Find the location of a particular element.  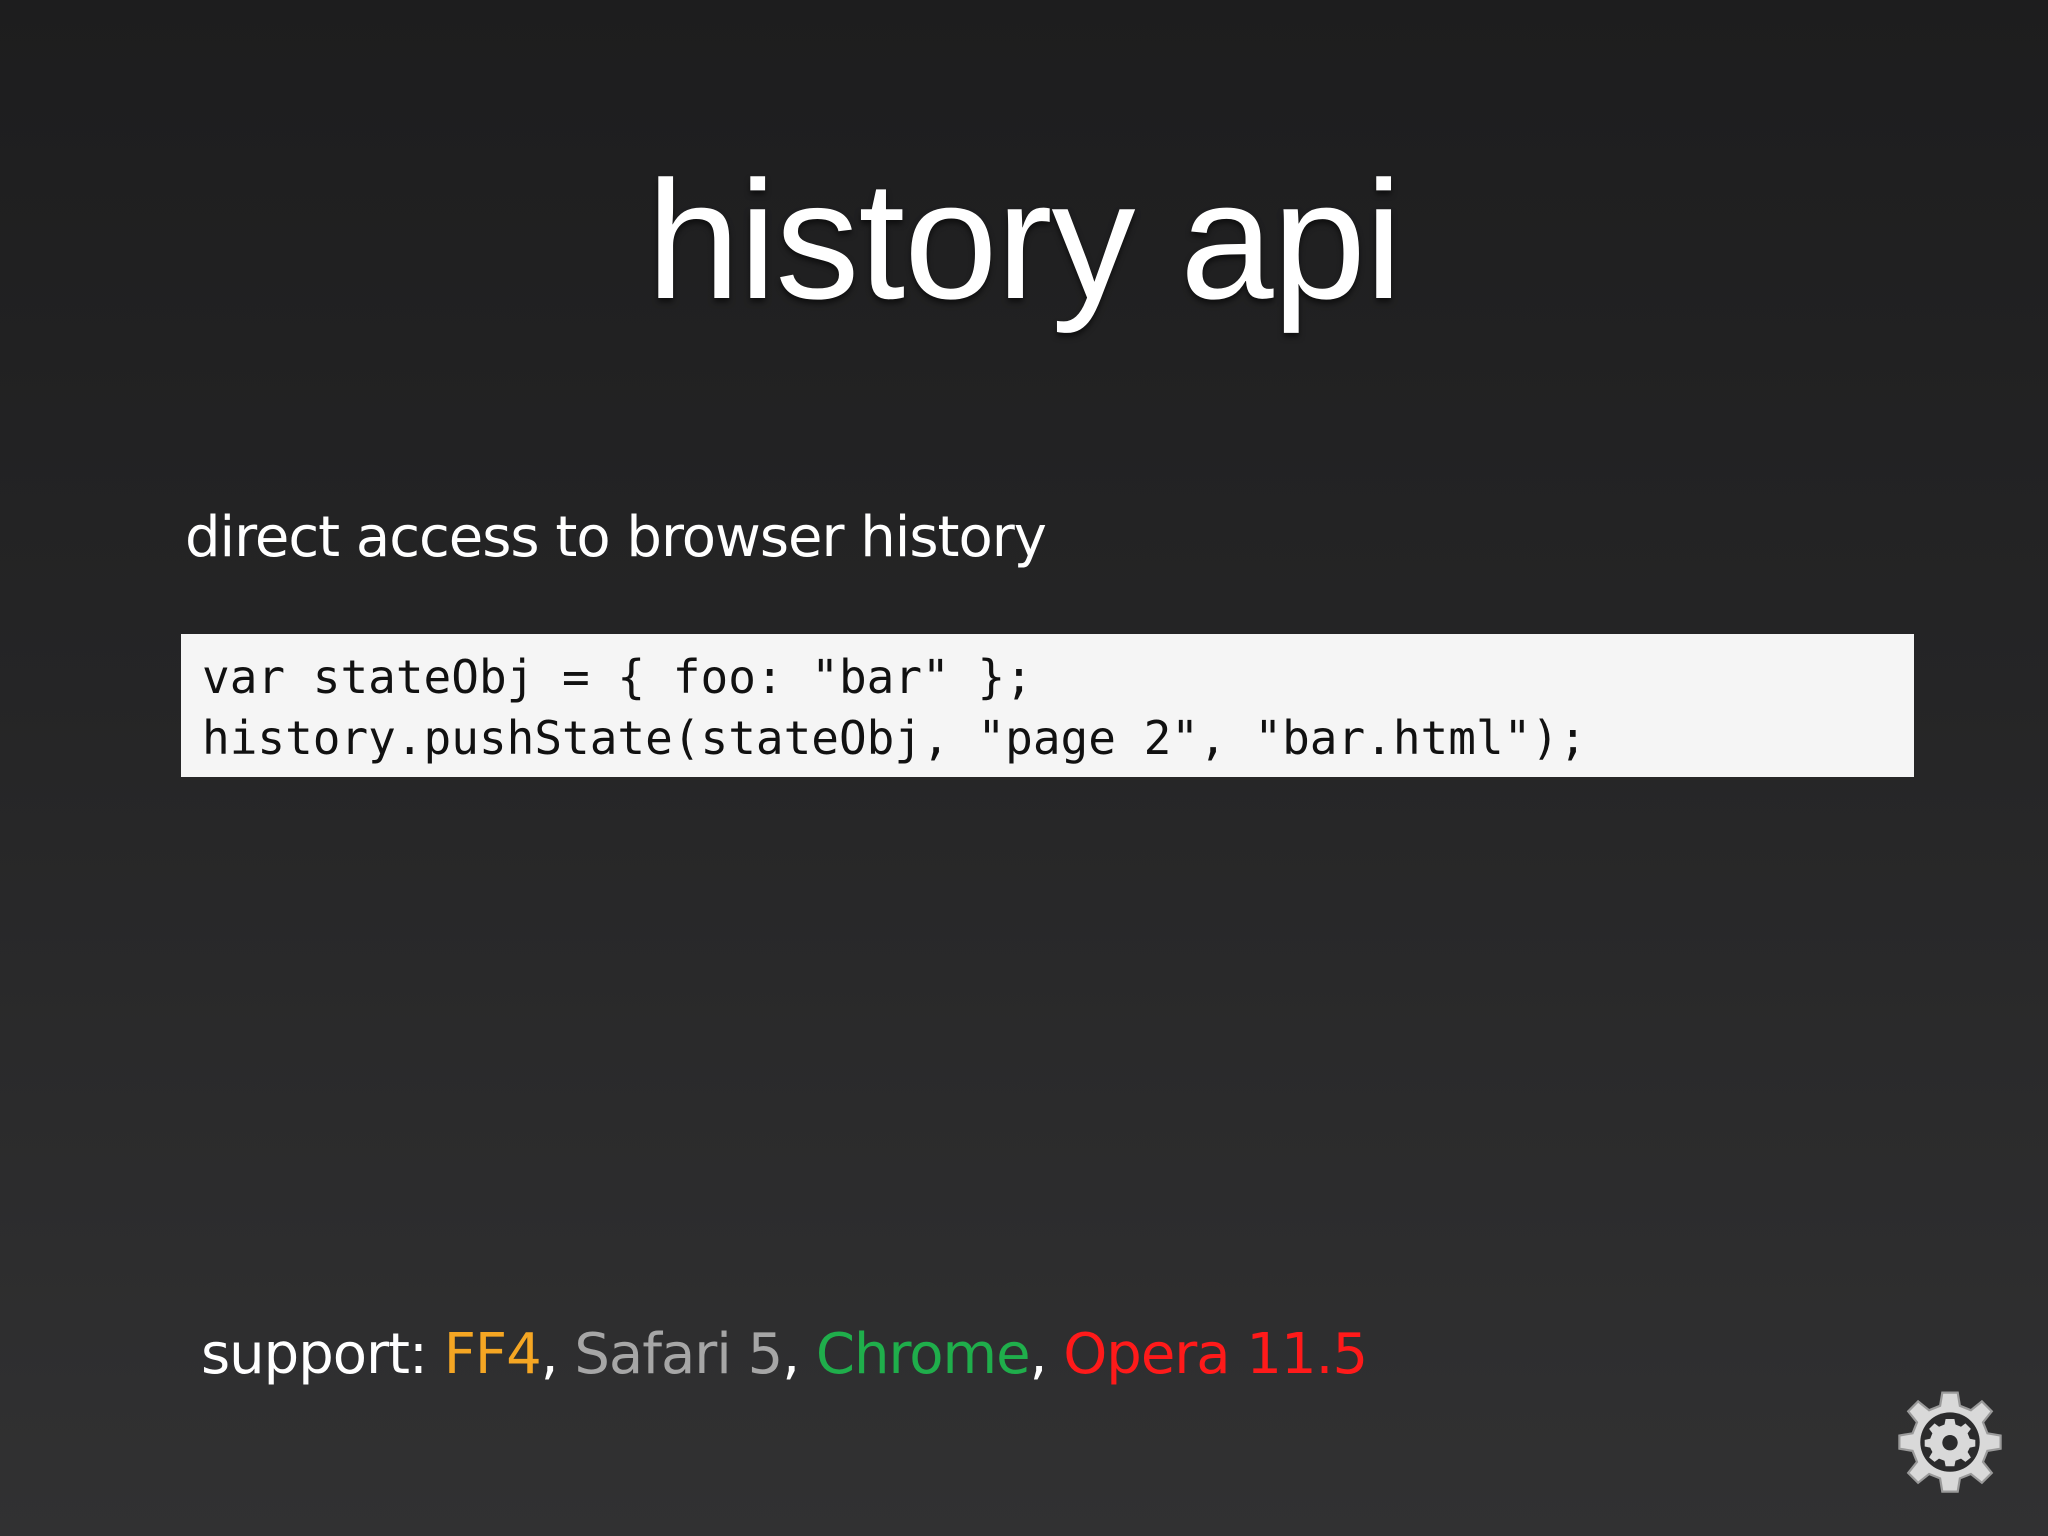

browser-opera: Opera 11.5 is located at coordinates (1215, 1354).